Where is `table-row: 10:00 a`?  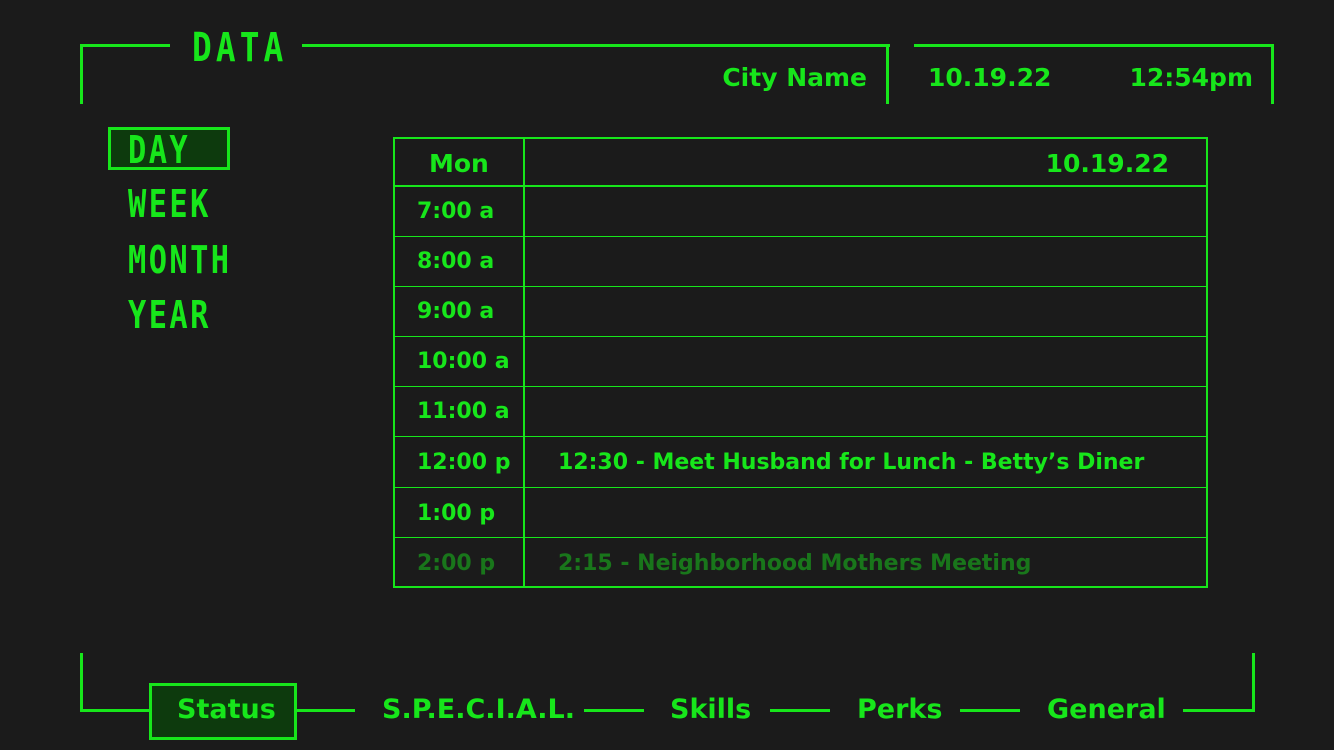
table-row: 10:00 a is located at coordinates (800, 362).